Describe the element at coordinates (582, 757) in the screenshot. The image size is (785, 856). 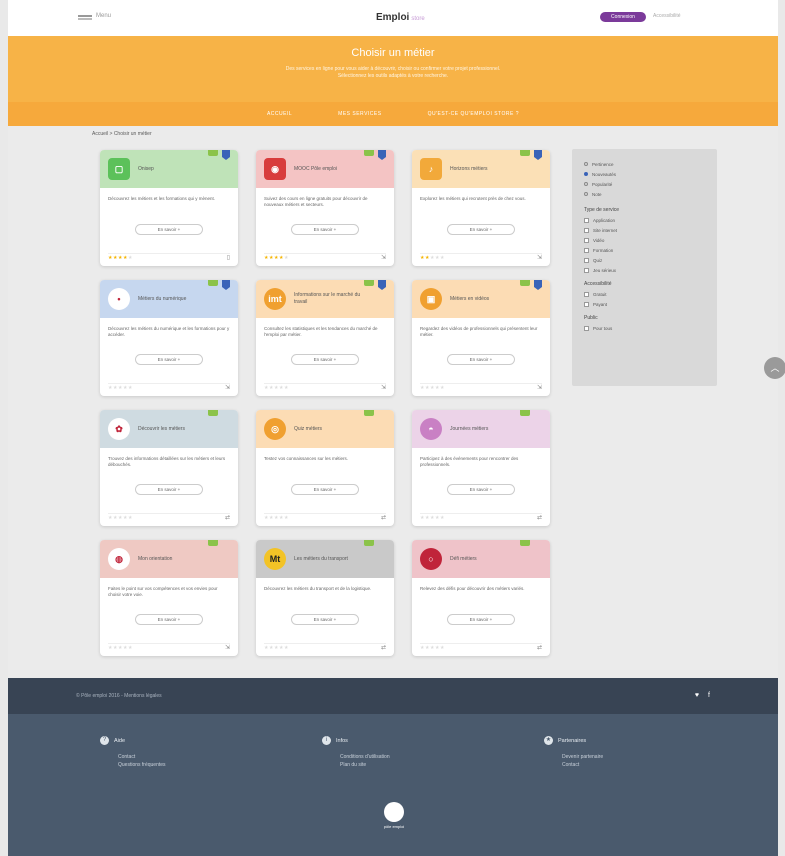
I see `footer-link: Devenir partenaire` at that location.